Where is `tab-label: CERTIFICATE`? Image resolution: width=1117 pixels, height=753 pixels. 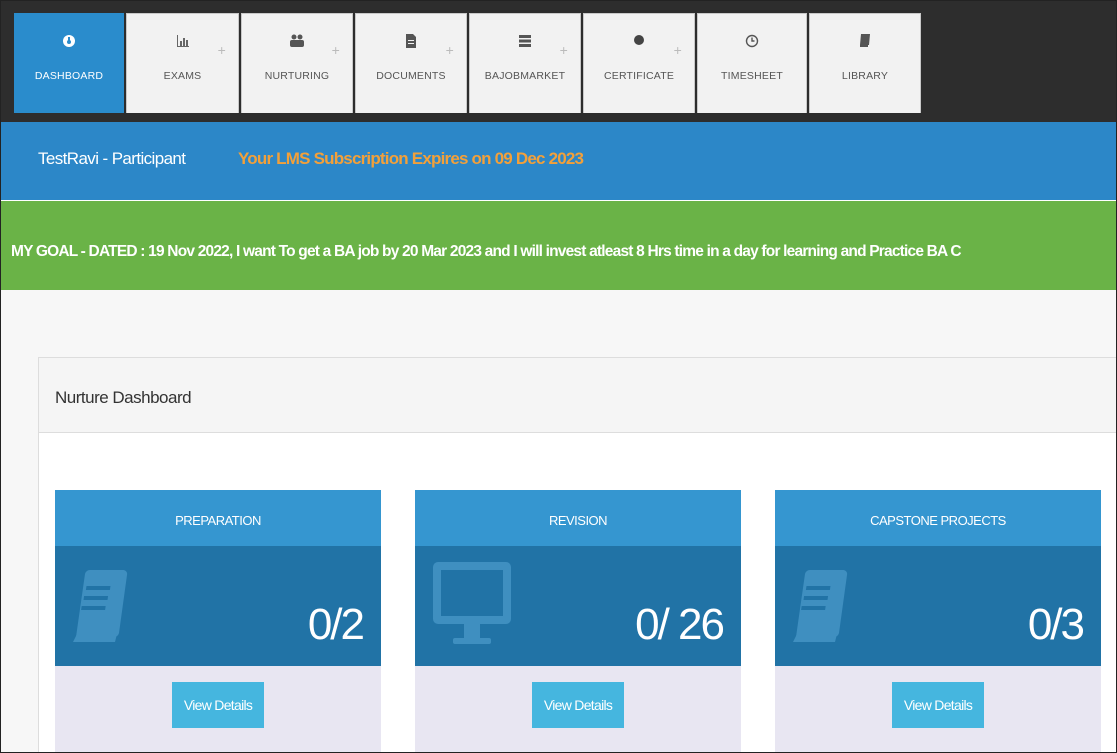
tab-label: CERTIFICATE is located at coordinates (639, 76).